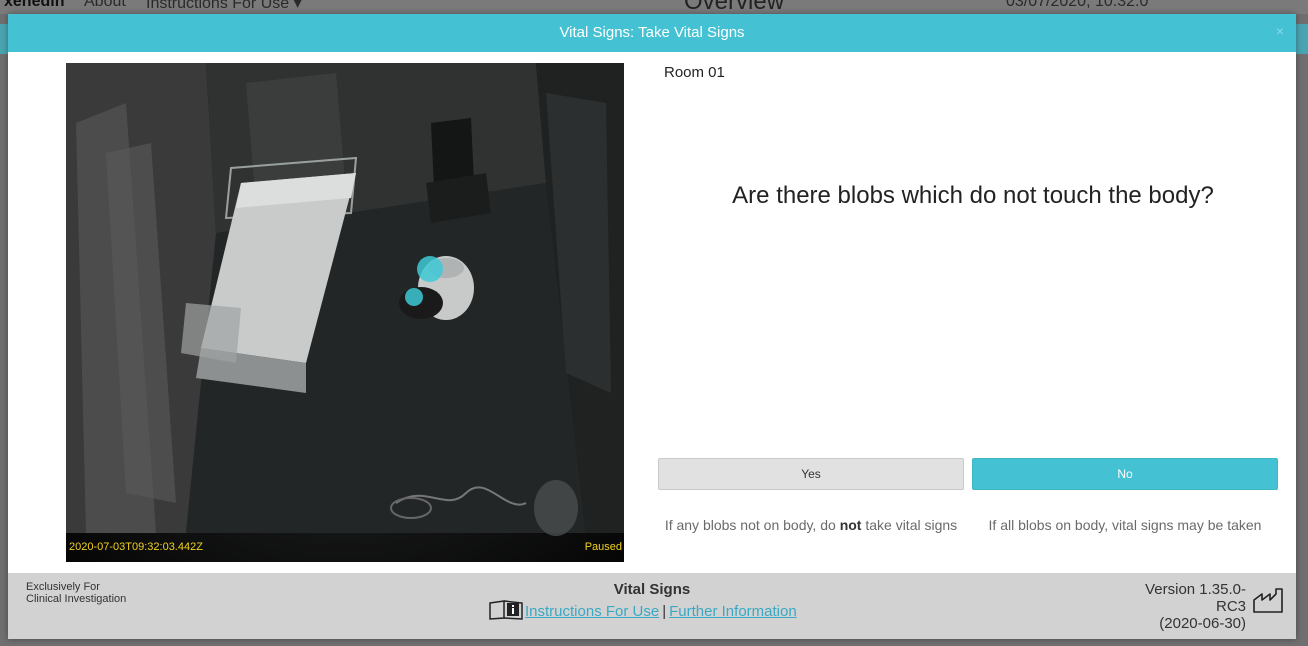 The image size is (1308, 646). Describe the element at coordinates (592, 611) in the screenshot. I see `instructions-for-use-link: Instructions For Use` at that location.